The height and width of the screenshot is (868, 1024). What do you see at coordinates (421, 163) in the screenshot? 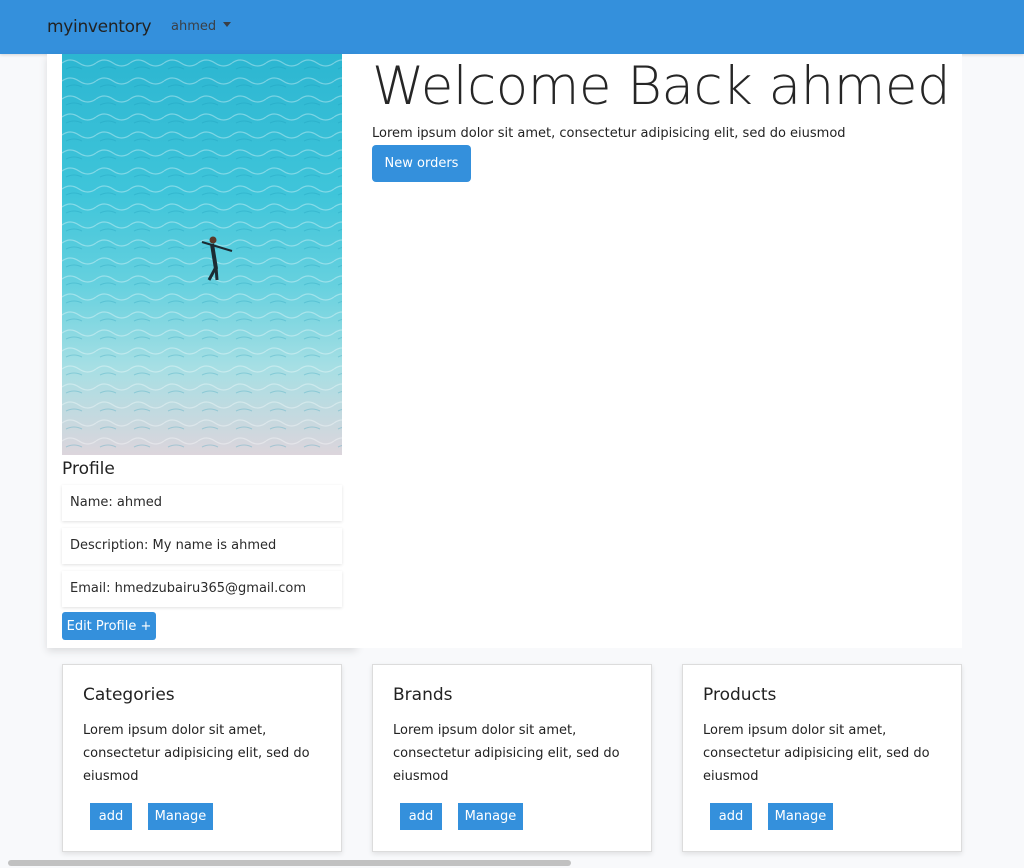
I see `new-orders-button: New orders` at bounding box center [421, 163].